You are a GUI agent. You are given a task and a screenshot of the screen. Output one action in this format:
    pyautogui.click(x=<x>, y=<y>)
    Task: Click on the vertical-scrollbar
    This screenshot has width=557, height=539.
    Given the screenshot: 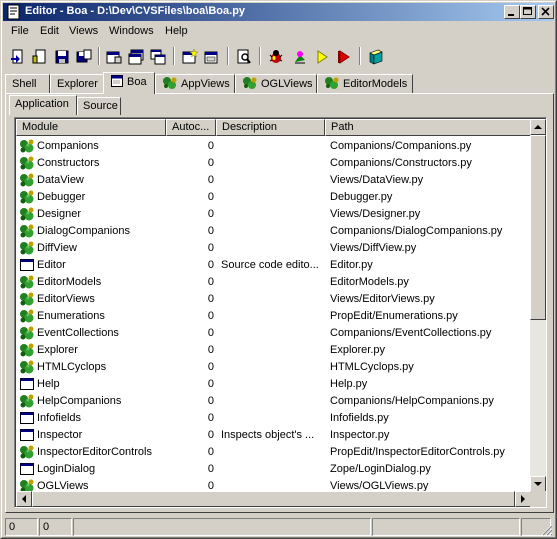 What is the action you would take?
    pyautogui.click(x=538, y=305)
    